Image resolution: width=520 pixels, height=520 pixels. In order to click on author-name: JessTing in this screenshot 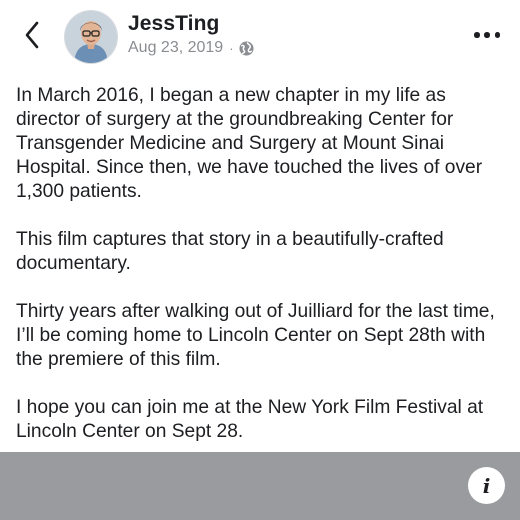, I will do `click(173, 24)`.